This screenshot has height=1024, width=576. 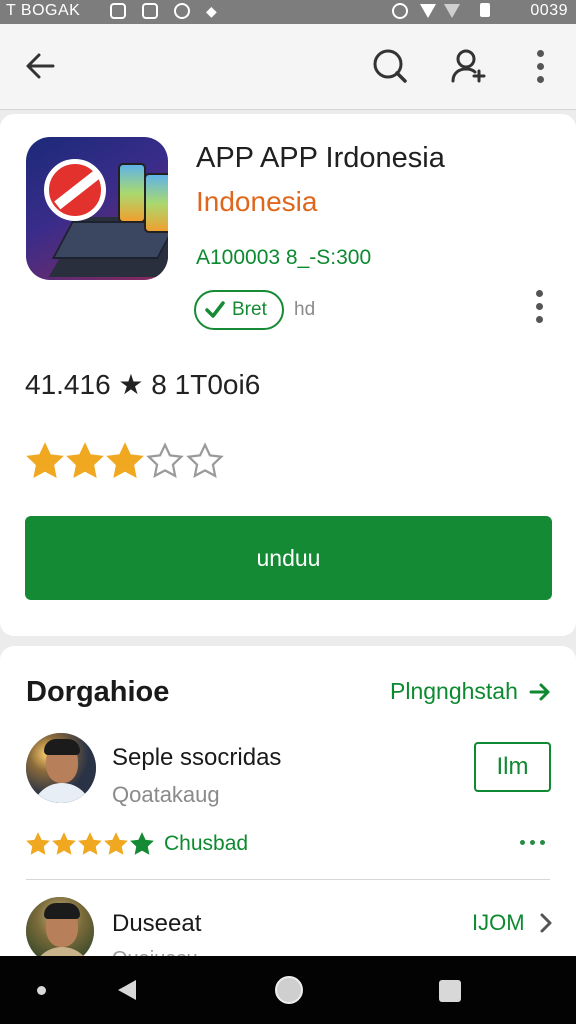 I want to click on back-button, so click(x=40, y=66).